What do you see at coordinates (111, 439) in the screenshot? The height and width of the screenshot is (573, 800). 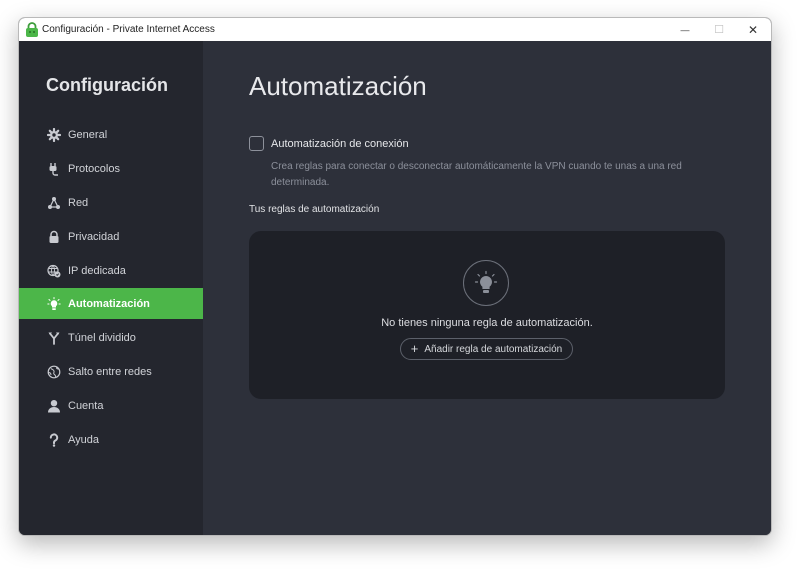 I see `sidebar-item-ayuda: Ayuda` at bounding box center [111, 439].